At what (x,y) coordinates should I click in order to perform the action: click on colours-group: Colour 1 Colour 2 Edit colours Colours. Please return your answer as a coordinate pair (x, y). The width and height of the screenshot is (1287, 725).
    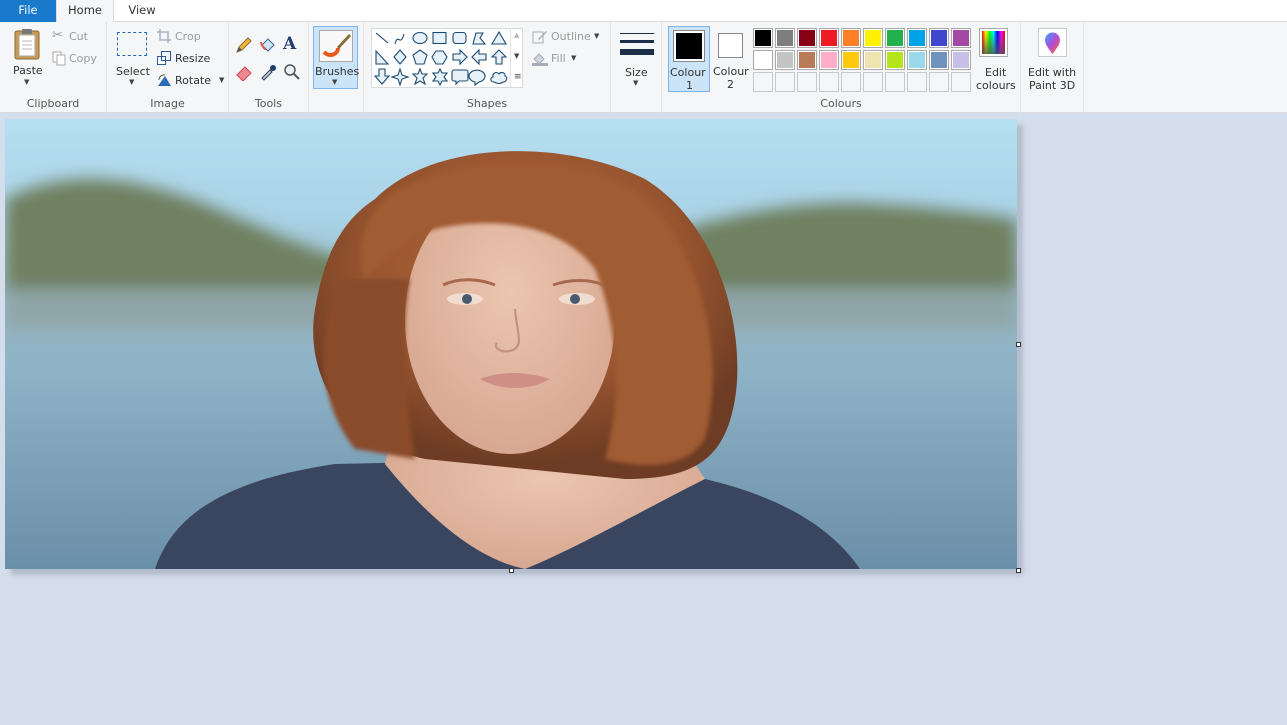
    Looking at the image, I should click on (841, 67).